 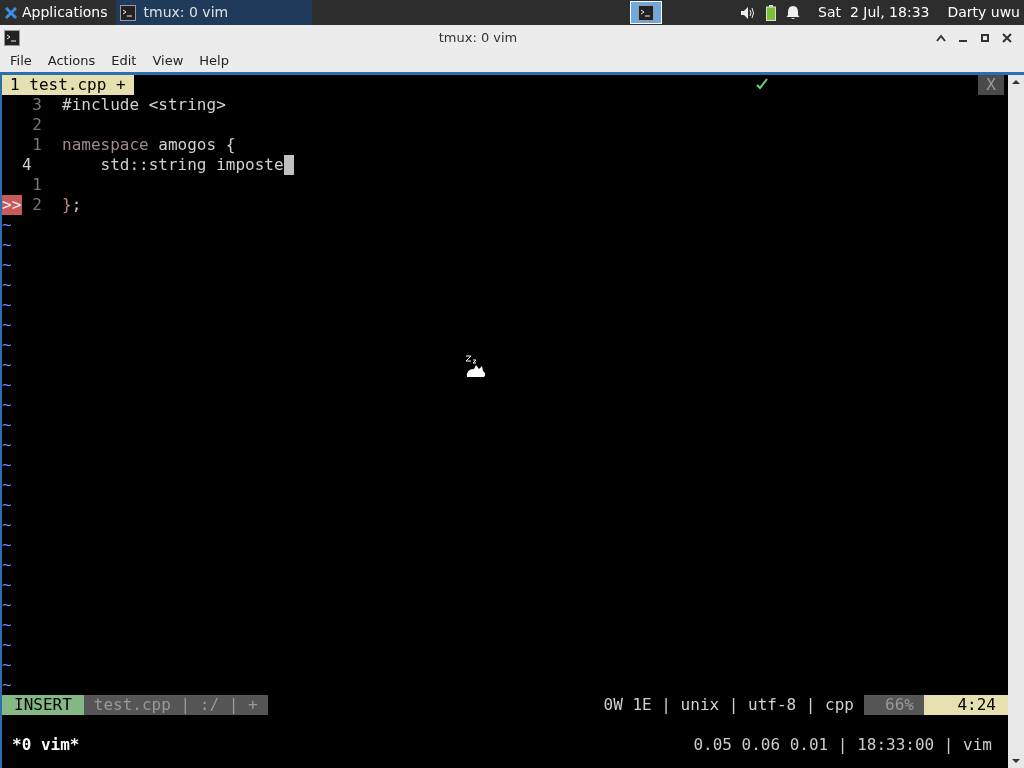 What do you see at coordinates (72, 205) in the screenshot?
I see `code-line: };` at bounding box center [72, 205].